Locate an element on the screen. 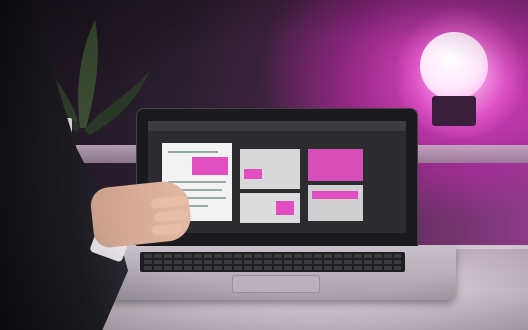  lamp-base is located at coordinates (454, 111).